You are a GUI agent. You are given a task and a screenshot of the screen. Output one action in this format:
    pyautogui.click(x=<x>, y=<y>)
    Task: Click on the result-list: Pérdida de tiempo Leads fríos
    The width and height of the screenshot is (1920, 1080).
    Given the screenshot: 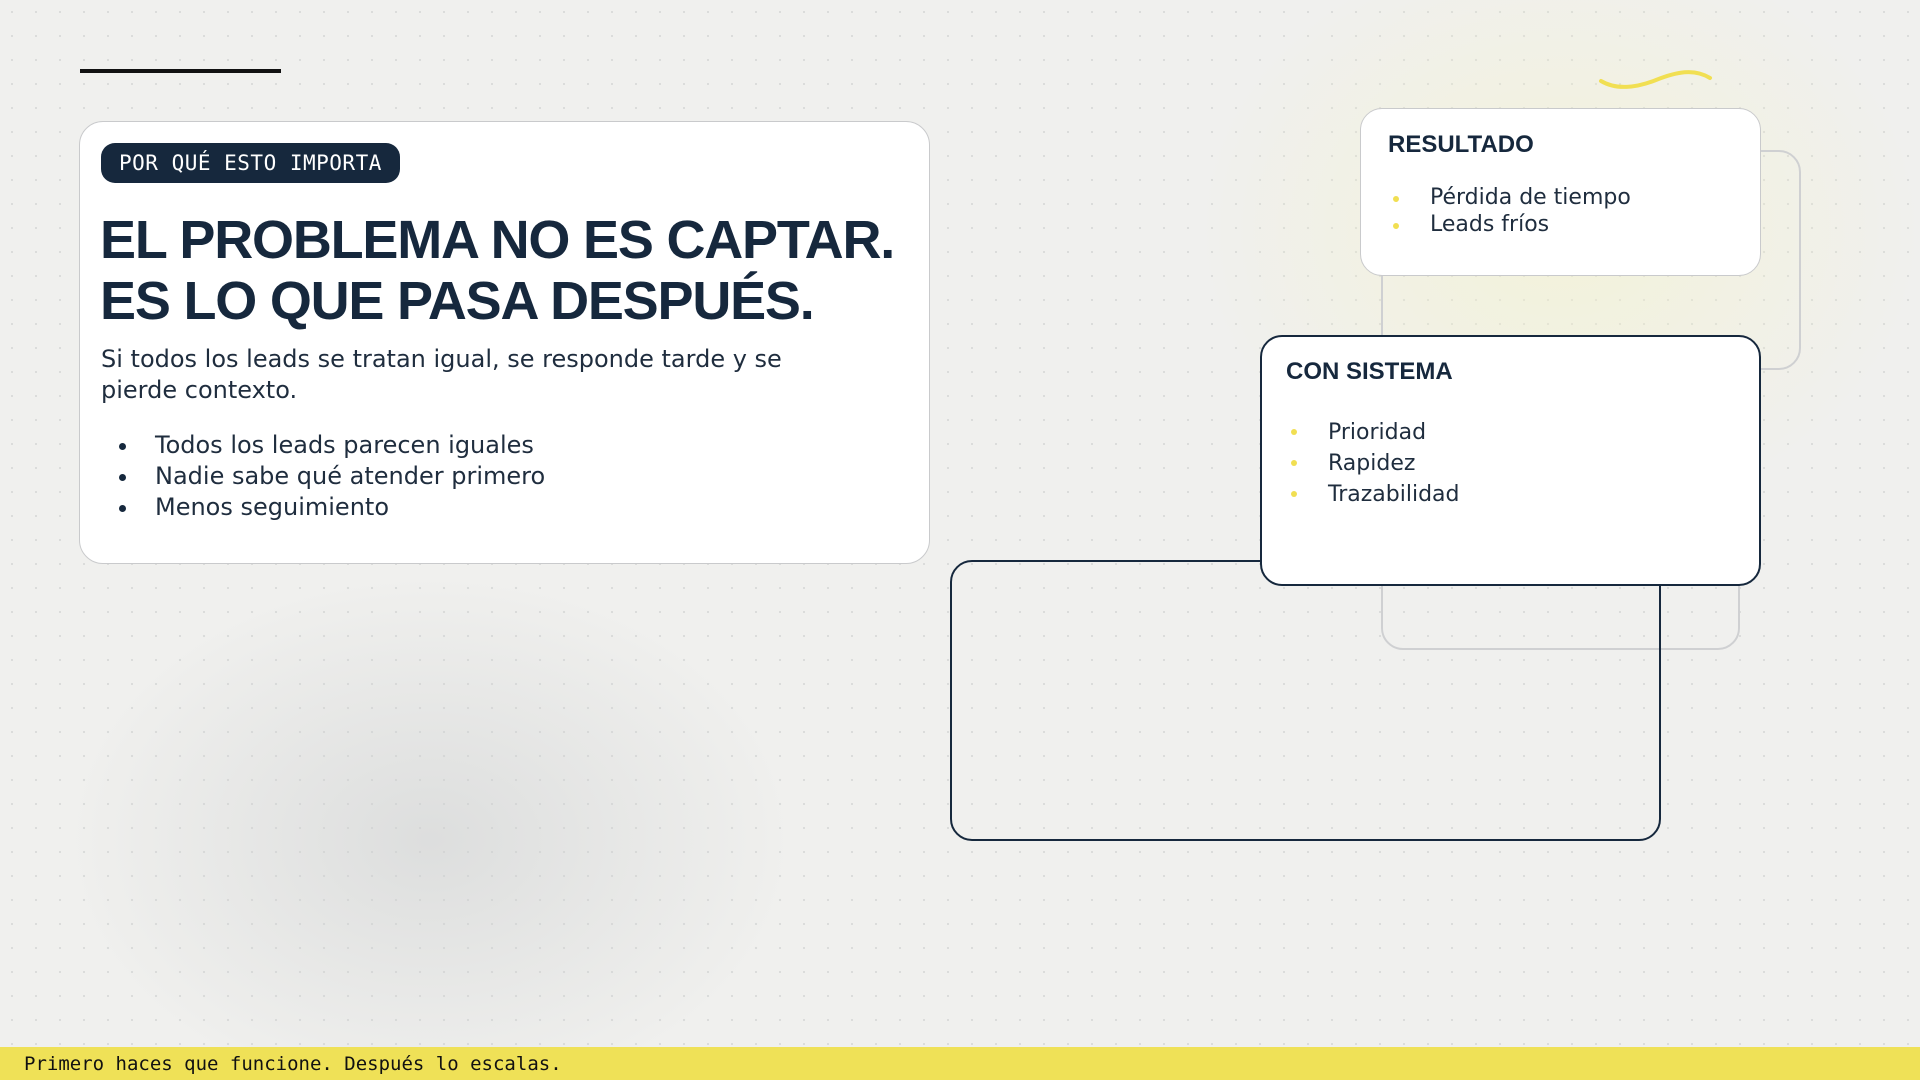 What is the action you would take?
    pyautogui.click(x=1510, y=211)
    